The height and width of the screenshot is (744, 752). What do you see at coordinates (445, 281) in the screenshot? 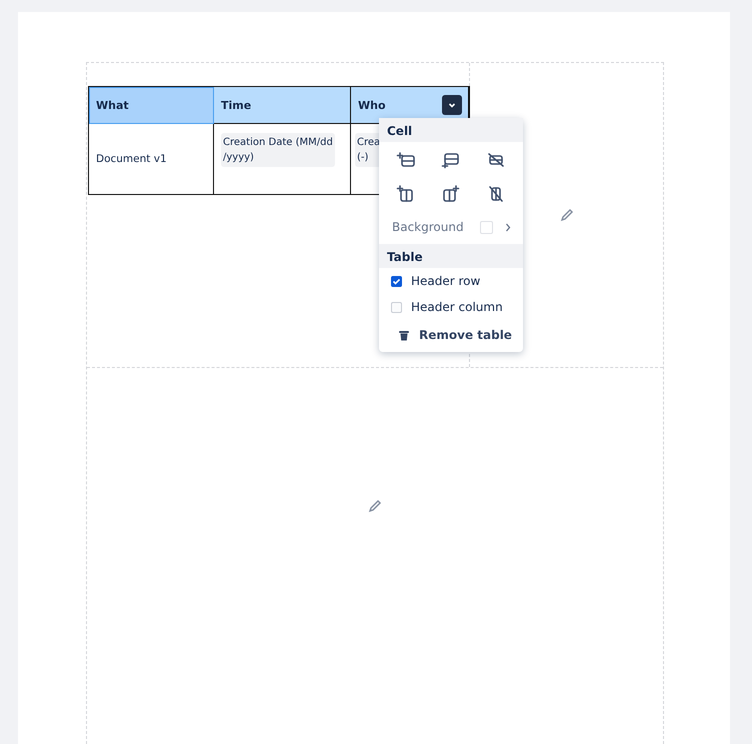
I see `checkbox-label: Header row` at bounding box center [445, 281].